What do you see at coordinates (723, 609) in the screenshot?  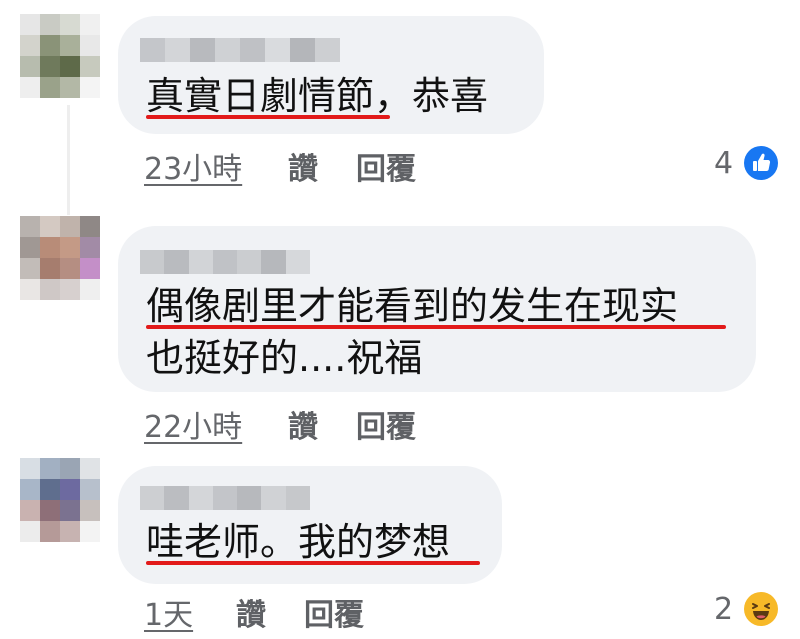 I see `reaction-count: 2` at bounding box center [723, 609].